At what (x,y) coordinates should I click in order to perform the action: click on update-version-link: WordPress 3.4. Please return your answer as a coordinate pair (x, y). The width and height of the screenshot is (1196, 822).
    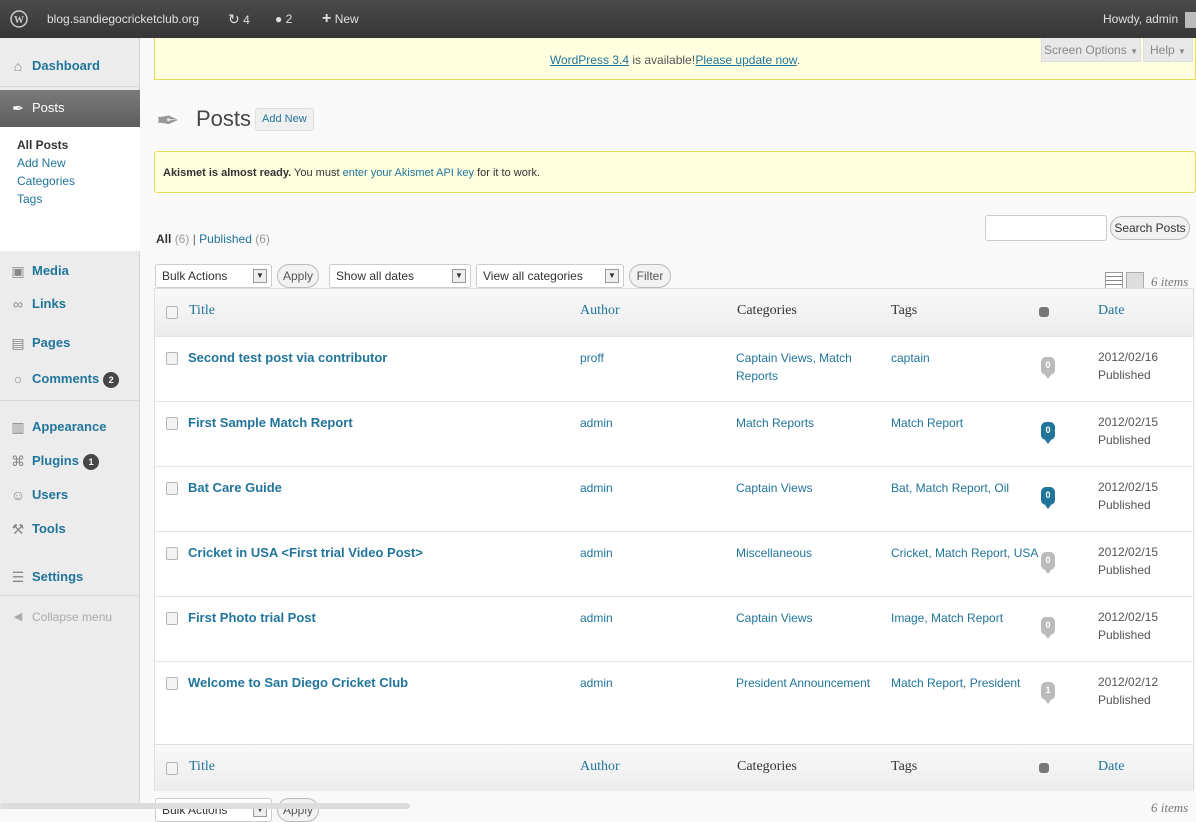
    Looking at the image, I should click on (589, 60).